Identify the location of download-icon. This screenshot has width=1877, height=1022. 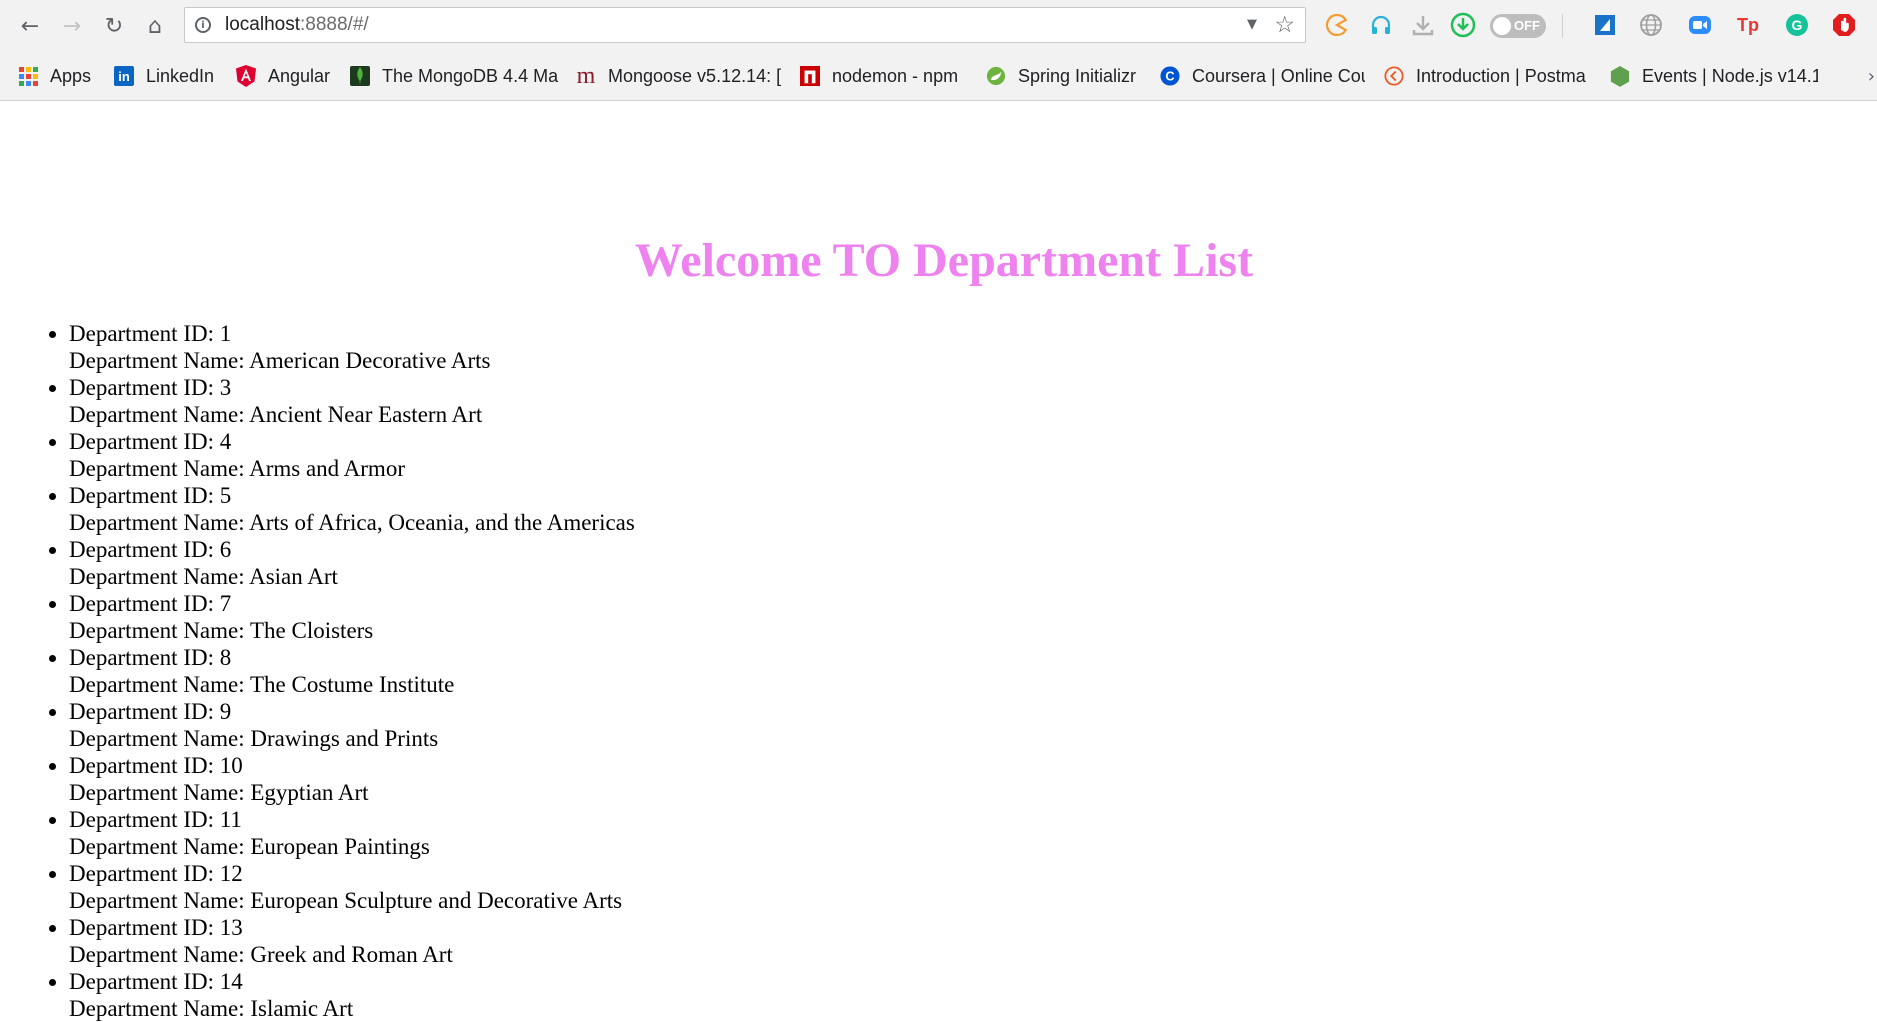
(1423, 25).